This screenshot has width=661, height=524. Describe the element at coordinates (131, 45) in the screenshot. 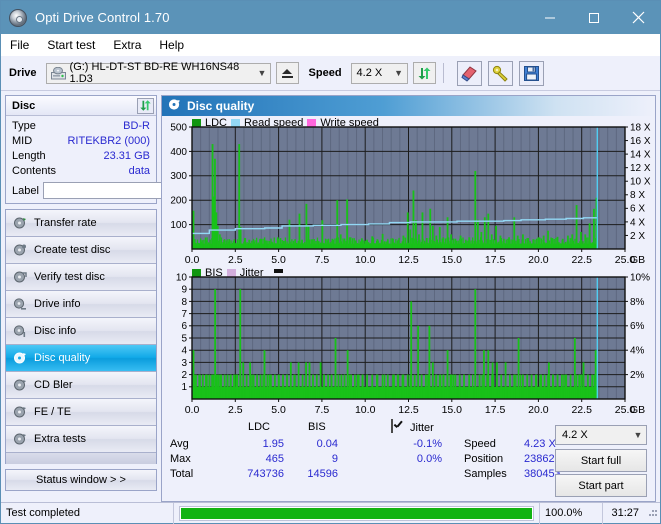

I see `menu-extra: Extra` at that location.